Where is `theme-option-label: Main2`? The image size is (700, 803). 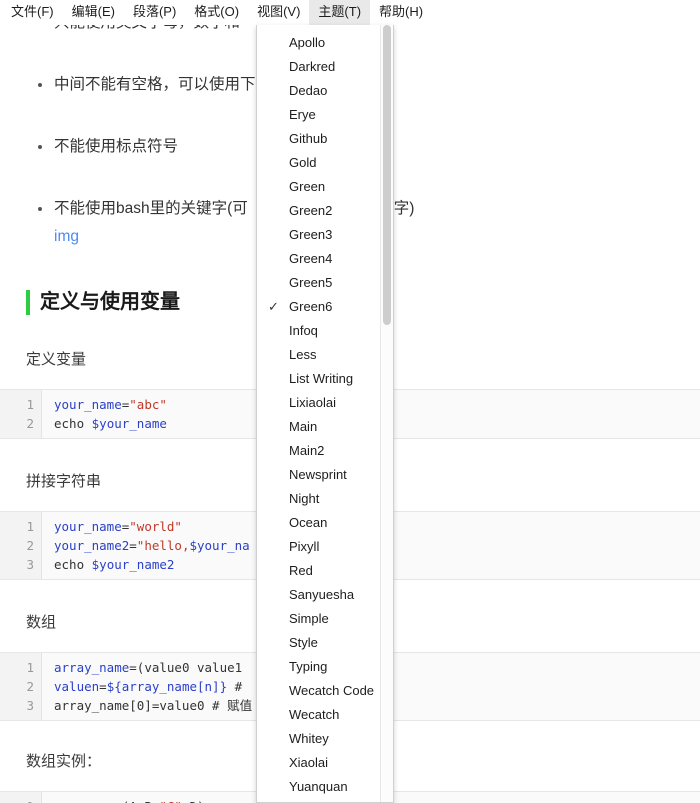
theme-option-label: Main2 is located at coordinates (307, 450).